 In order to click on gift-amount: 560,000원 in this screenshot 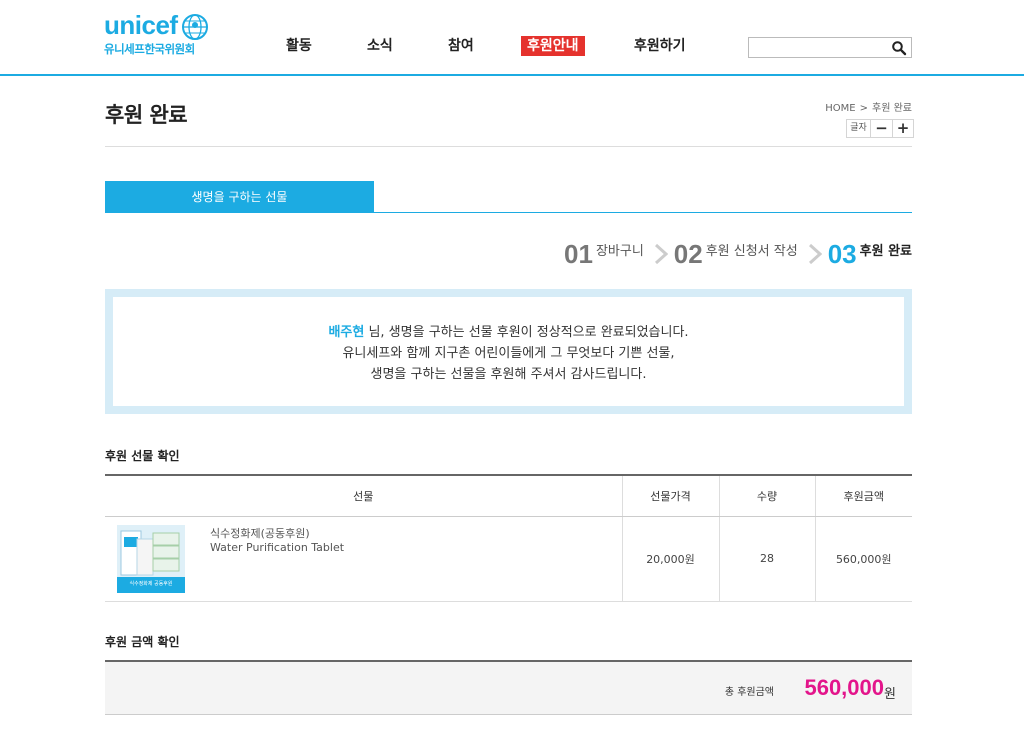, I will do `click(863, 559)`.